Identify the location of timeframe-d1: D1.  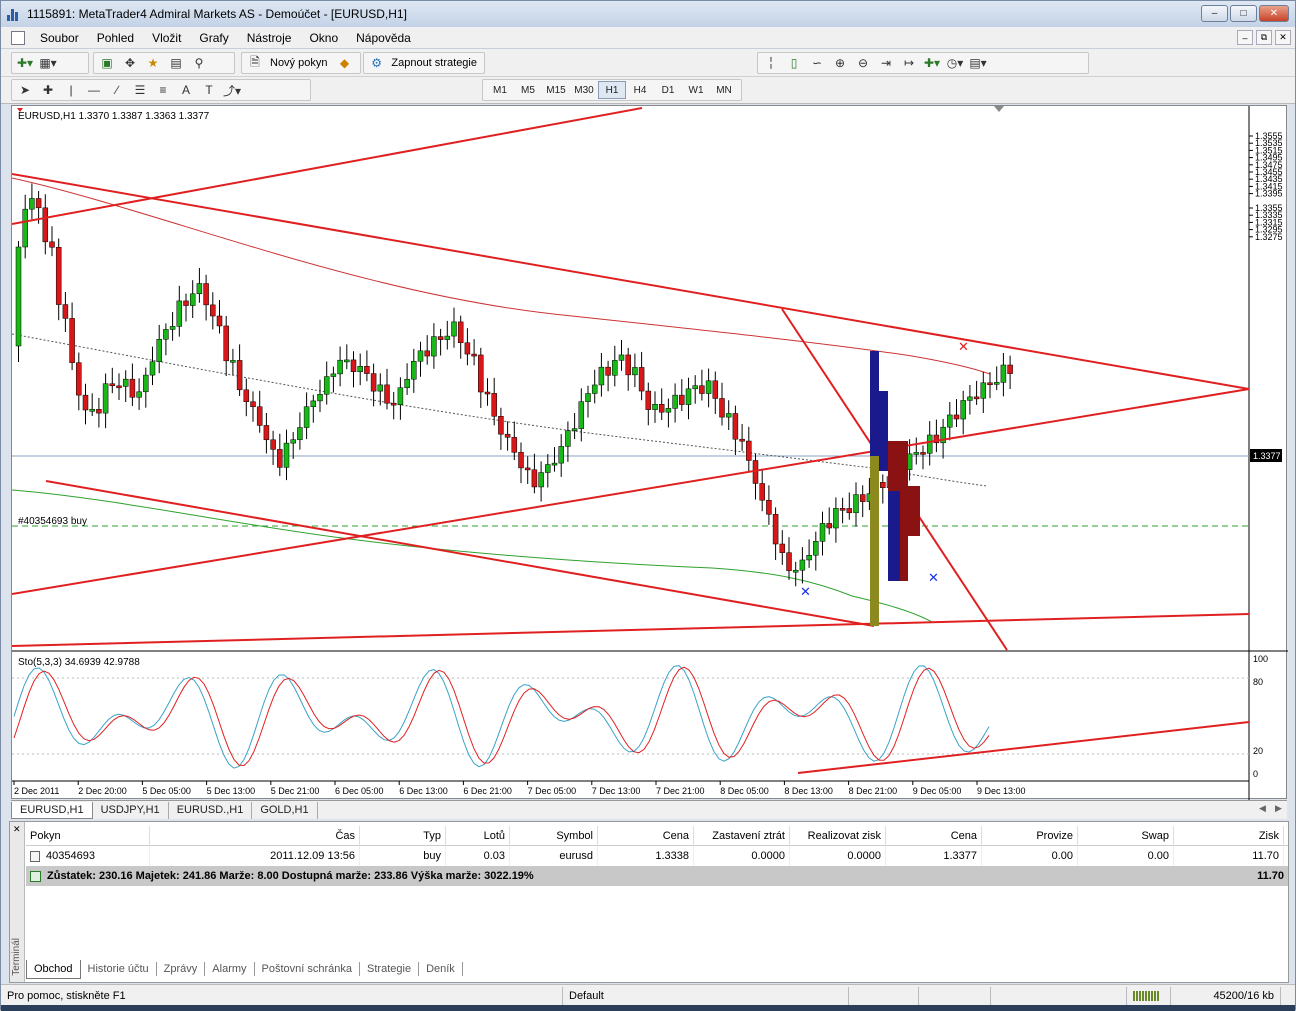
(668, 90).